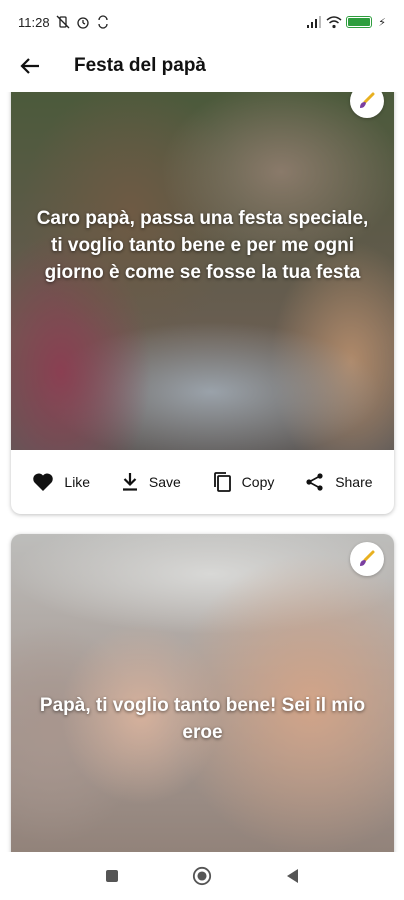  I want to click on like-label: Like, so click(77, 482).